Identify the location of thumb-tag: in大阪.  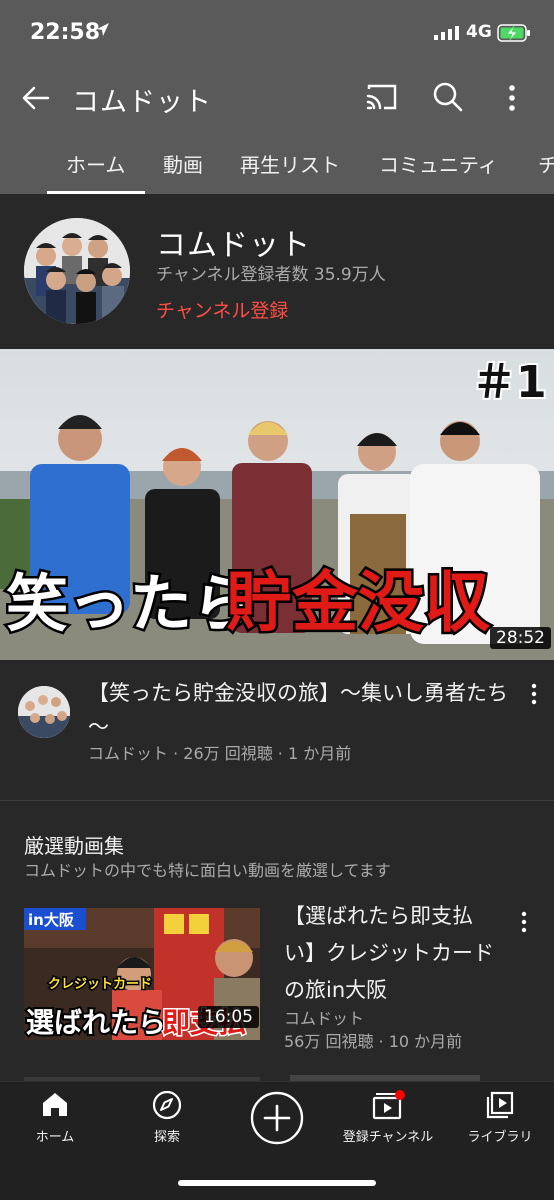
(51, 920).